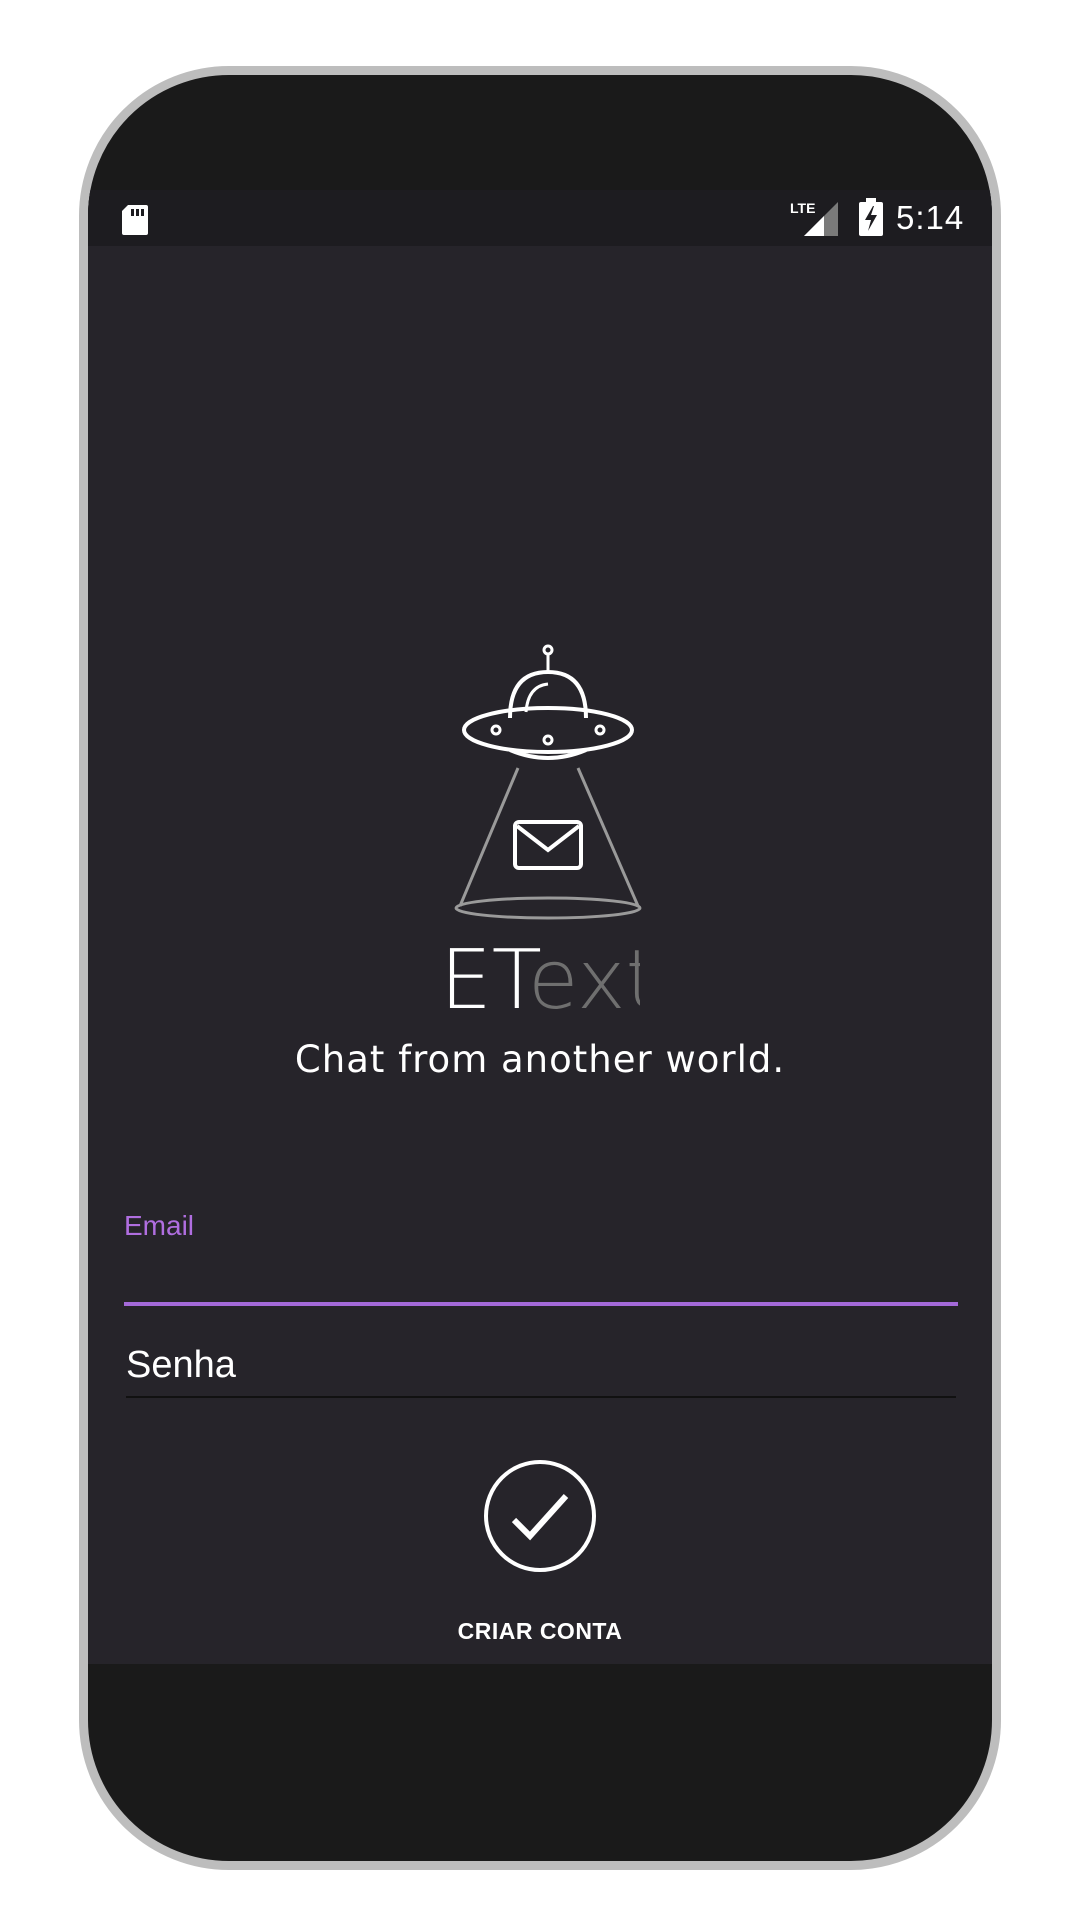 The width and height of the screenshot is (1080, 1920). Describe the element at coordinates (930, 217) in the screenshot. I see `status-time: 5:14` at that location.